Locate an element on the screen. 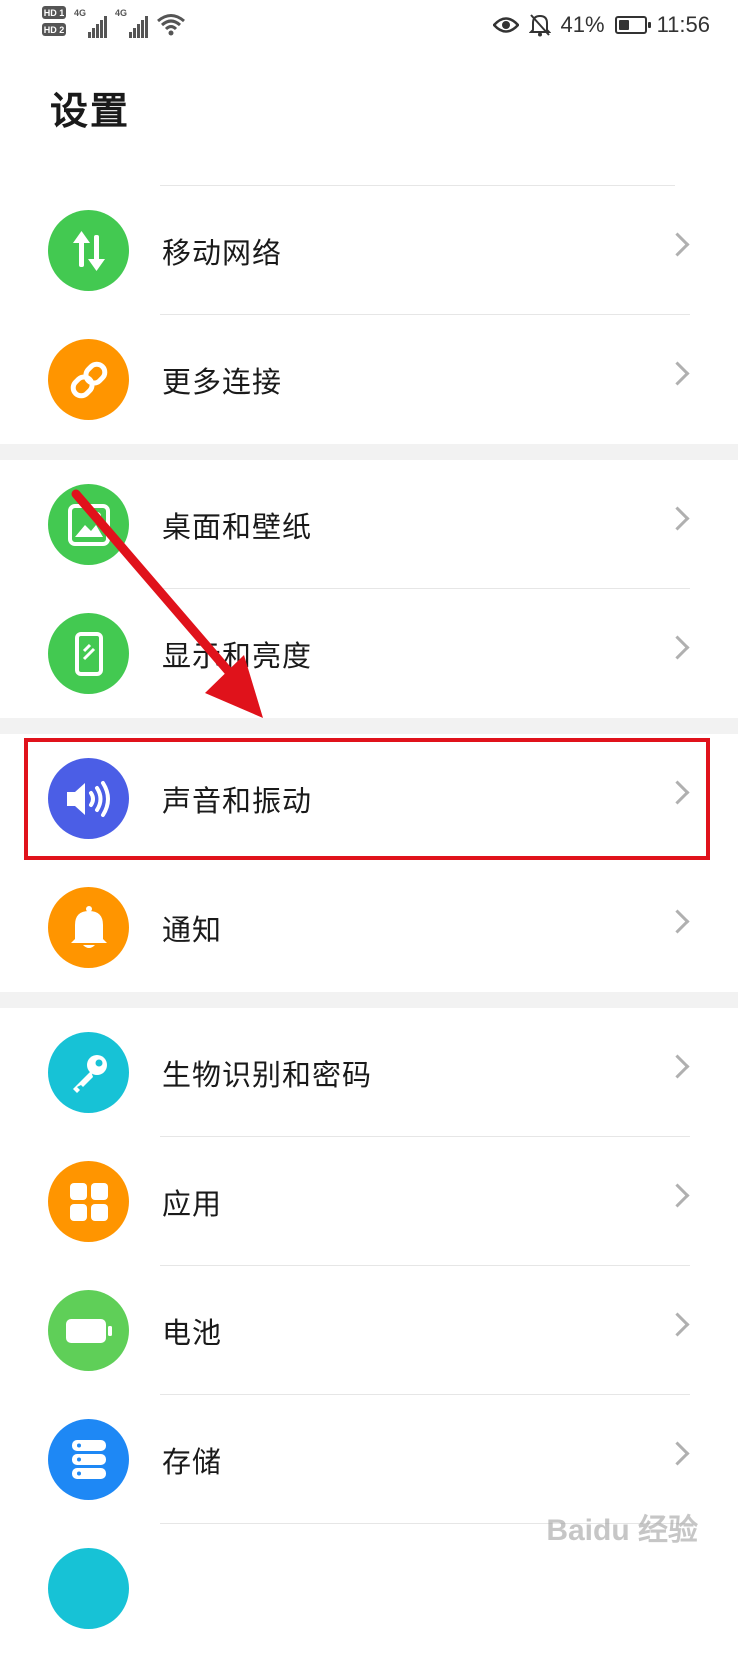  hd-voice-icon-1: HD 1 is located at coordinates (54, 12).